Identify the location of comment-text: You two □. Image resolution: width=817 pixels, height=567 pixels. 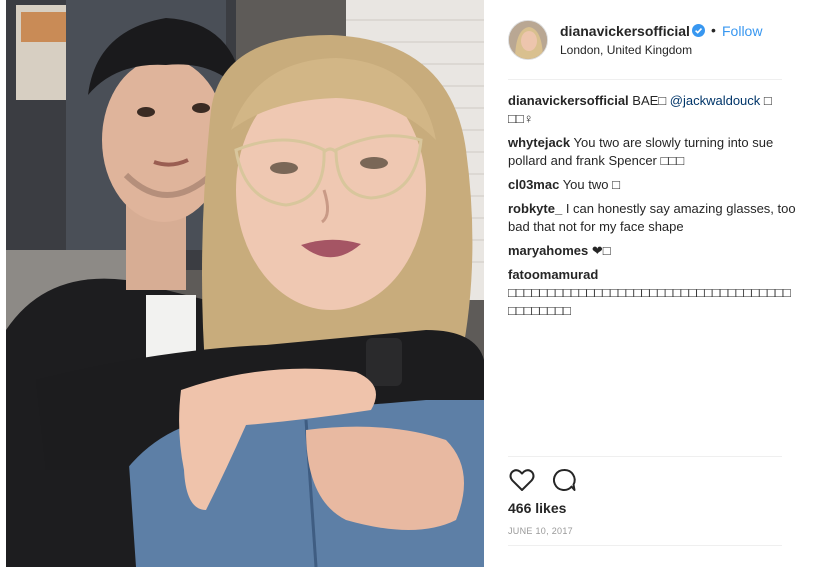
(589, 184).